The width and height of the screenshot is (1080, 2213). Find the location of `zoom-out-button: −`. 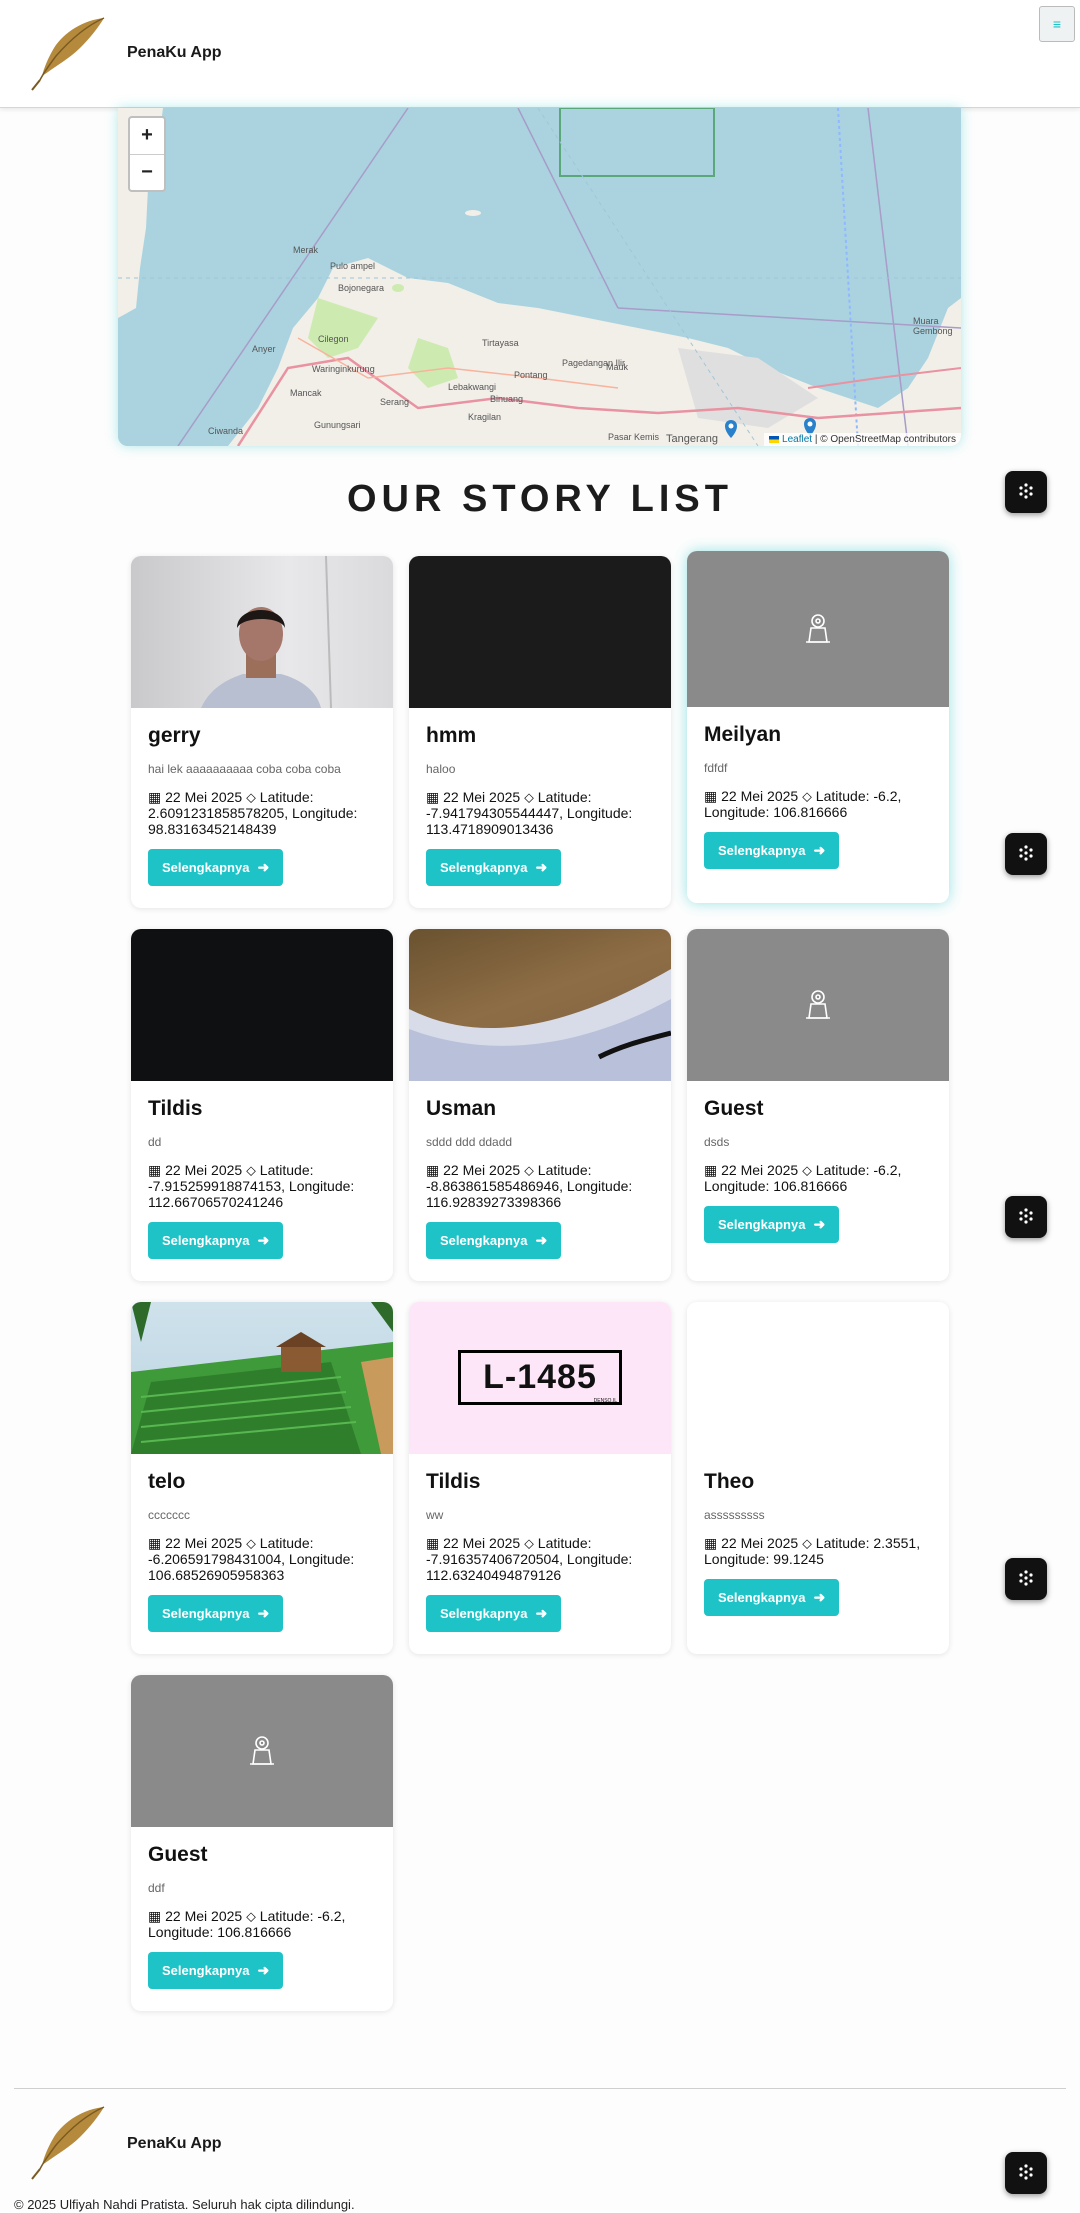

zoom-out-button: − is located at coordinates (147, 172).